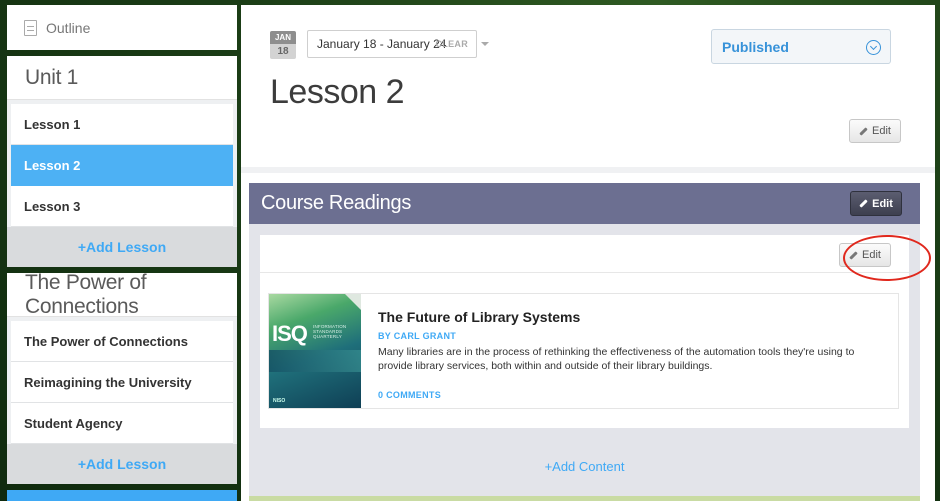  I want to click on unit-title: Unit 1, so click(122, 78).